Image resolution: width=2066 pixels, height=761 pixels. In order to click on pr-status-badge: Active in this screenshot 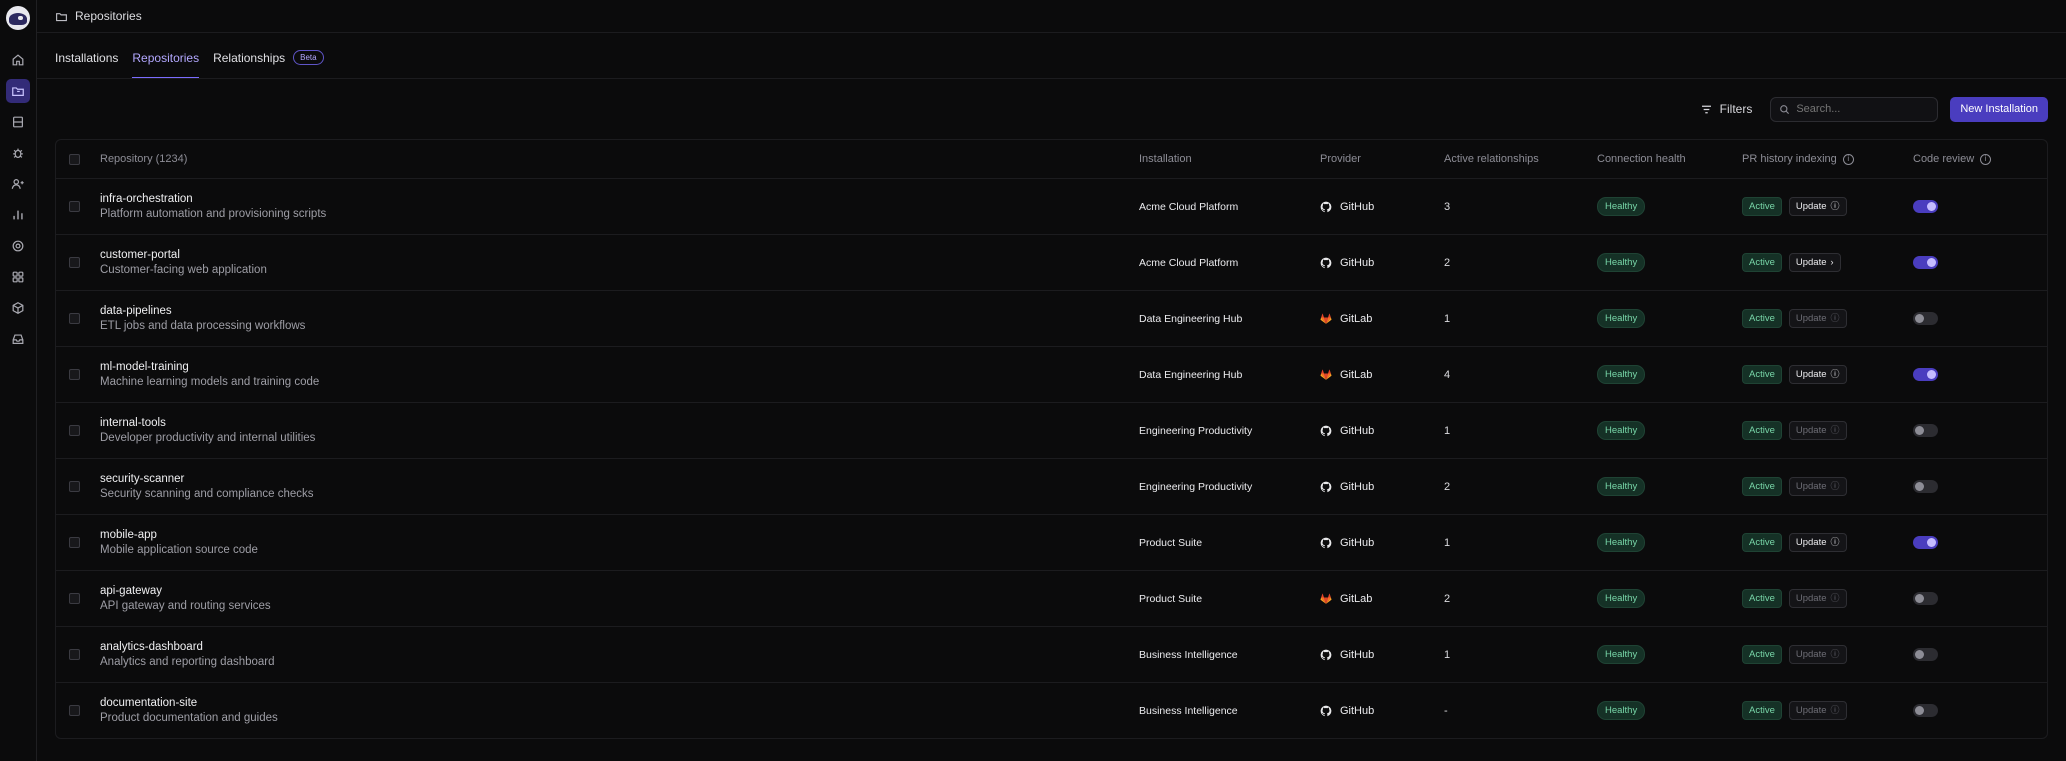, I will do `click(1762, 430)`.